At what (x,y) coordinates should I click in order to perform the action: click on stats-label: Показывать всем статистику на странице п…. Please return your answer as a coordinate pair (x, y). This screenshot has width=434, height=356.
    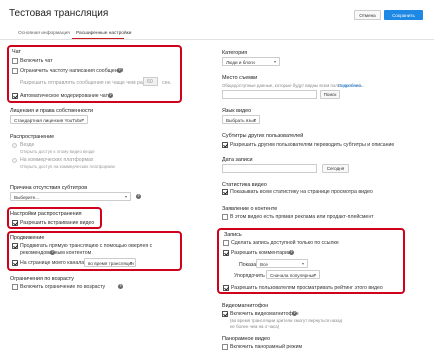
    Looking at the image, I should click on (301, 192).